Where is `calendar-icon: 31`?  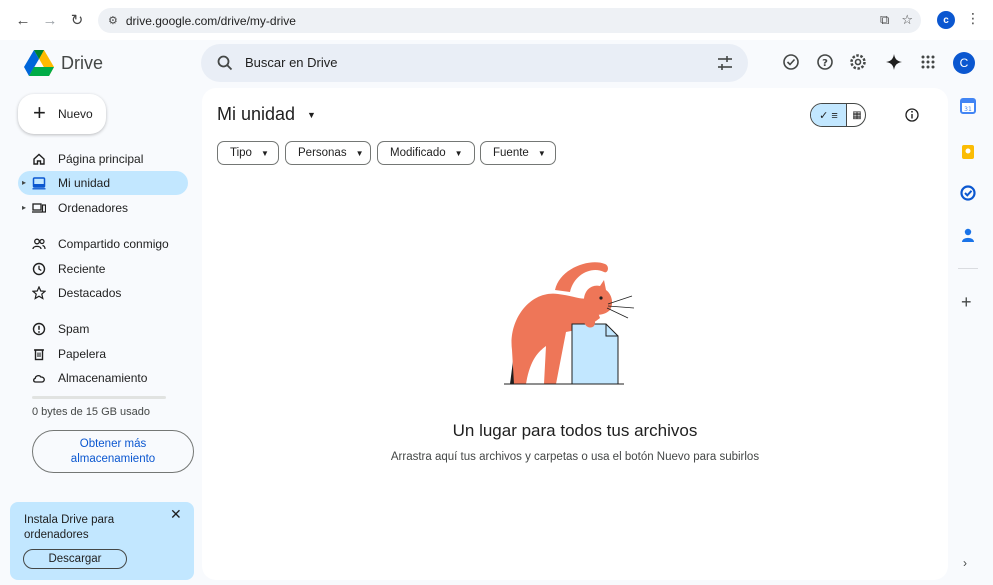
calendar-icon: 31 is located at coordinates (968, 106).